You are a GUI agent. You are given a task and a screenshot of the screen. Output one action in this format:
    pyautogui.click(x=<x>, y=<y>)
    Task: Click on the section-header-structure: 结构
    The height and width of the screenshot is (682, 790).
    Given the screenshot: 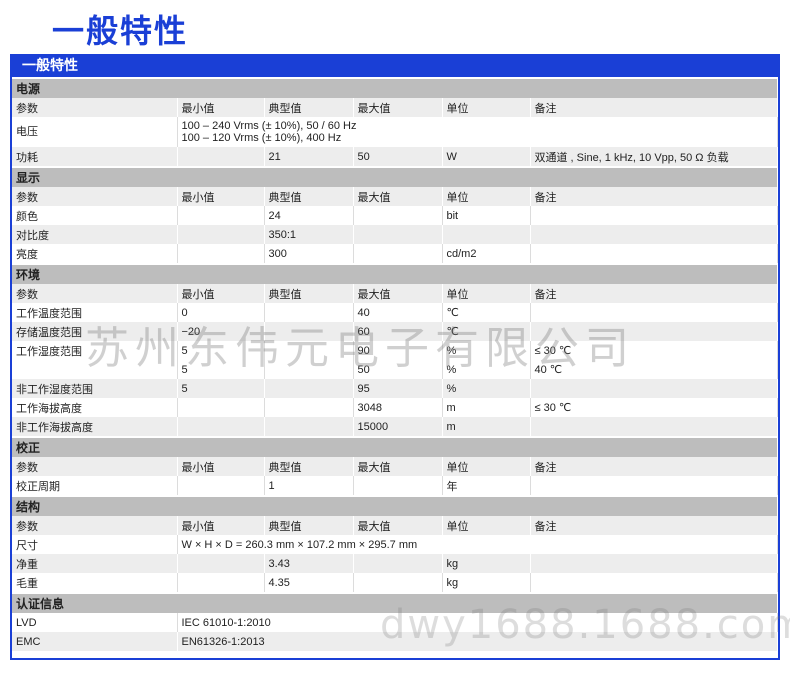 What is the action you would take?
    pyautogui.click(x=395, y=505)
    